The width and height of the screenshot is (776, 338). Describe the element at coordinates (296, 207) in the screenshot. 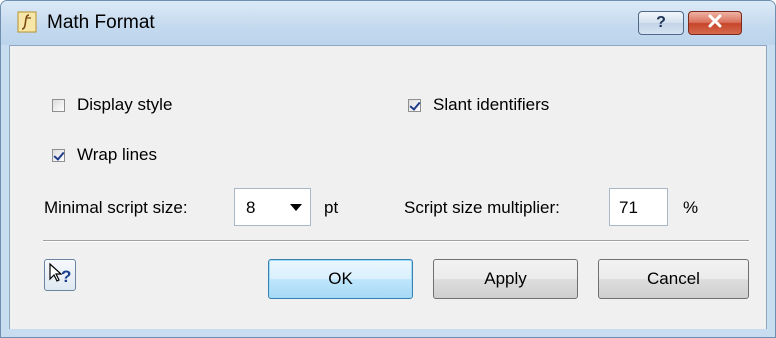

I see `chevron-down-icon` at that location.